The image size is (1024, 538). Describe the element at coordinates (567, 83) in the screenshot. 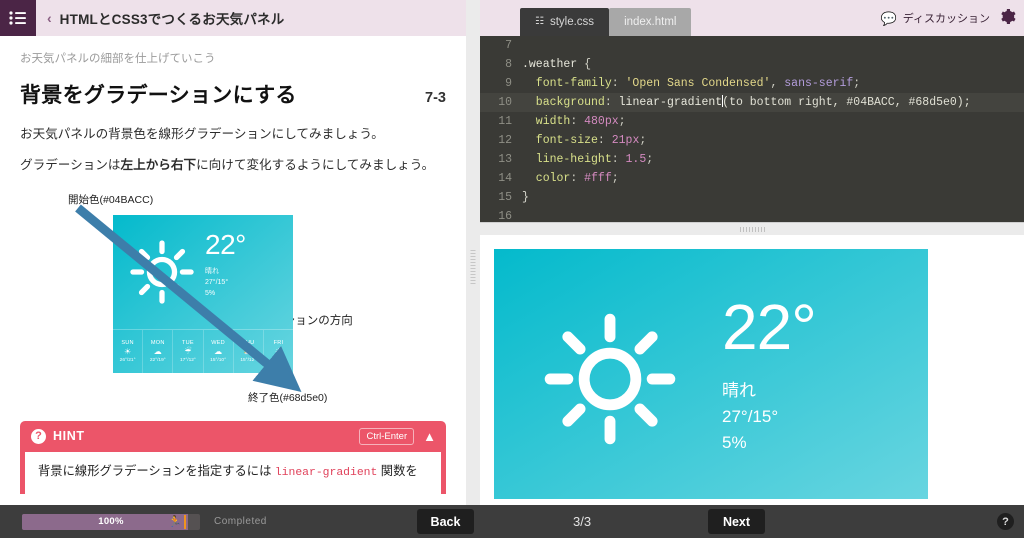

I see `css-property: font-family` at that location.